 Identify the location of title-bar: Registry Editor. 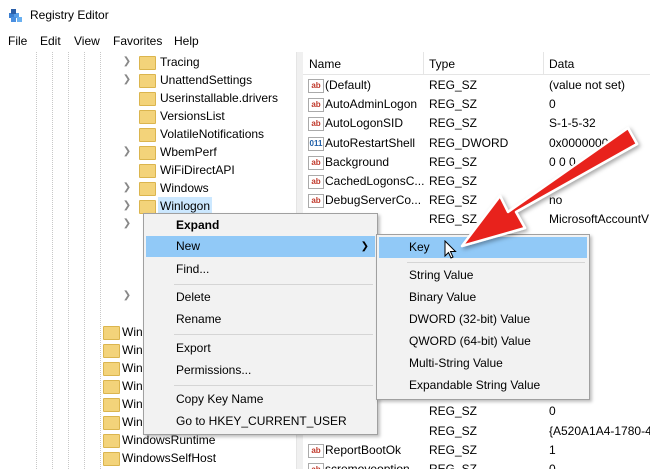
(325, 15).